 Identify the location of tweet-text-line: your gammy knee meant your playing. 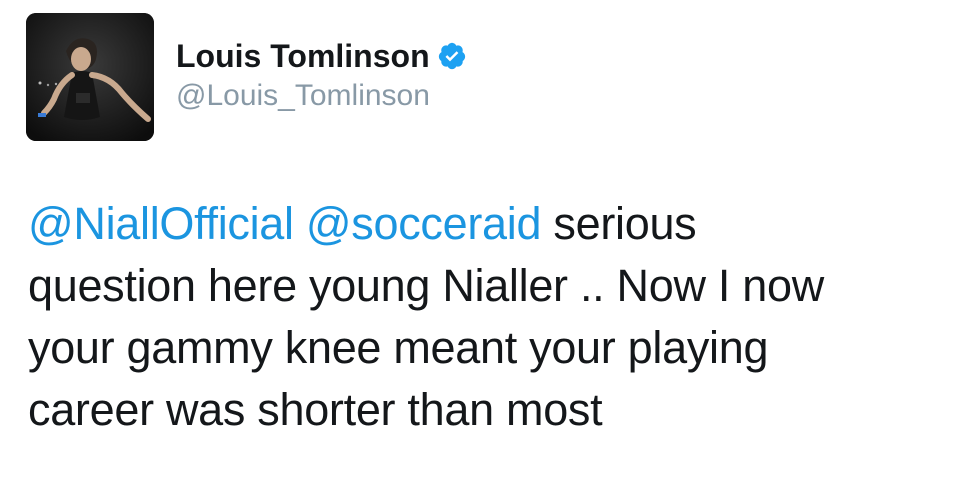
(398, 347).